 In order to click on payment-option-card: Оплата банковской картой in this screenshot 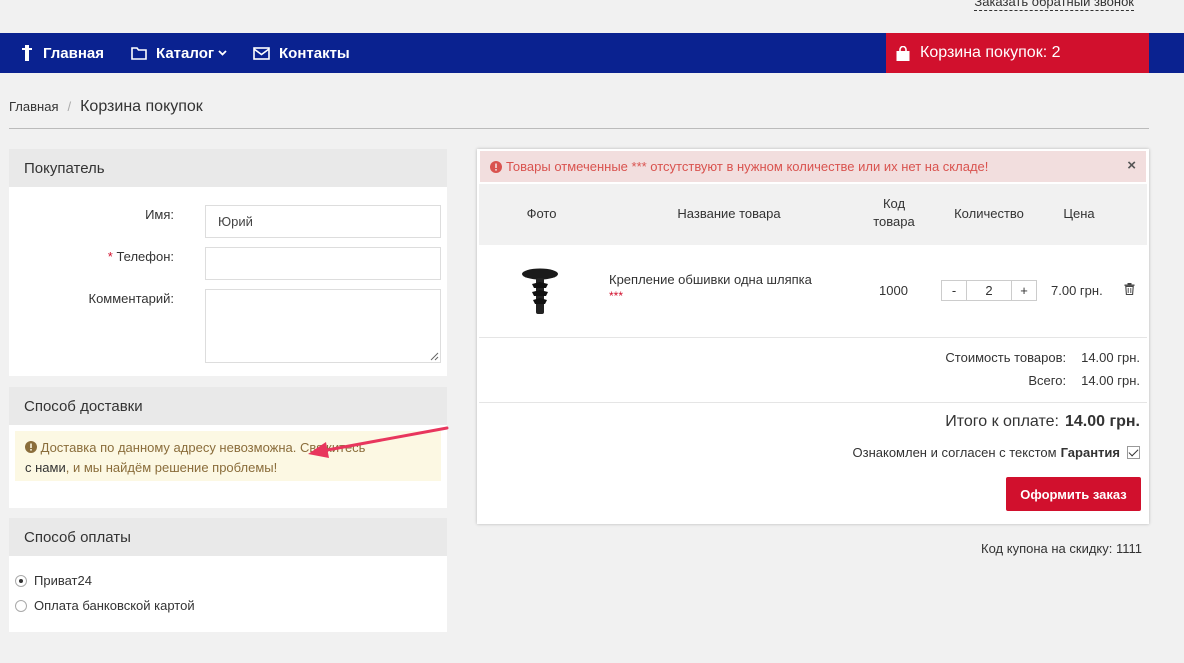, I will do `click(105, 605)`.